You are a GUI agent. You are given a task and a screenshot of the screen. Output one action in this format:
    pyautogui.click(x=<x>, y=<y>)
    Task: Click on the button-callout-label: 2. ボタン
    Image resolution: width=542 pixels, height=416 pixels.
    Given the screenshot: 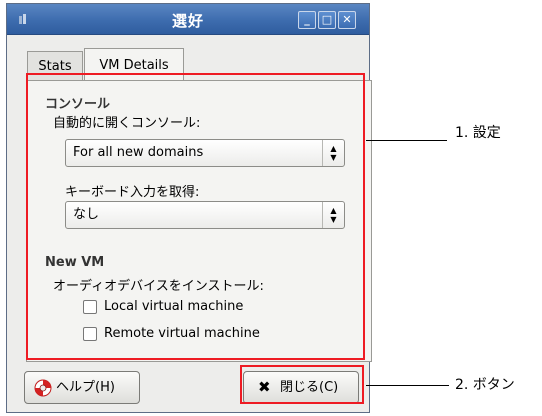 What is the action you would take?
    pyautogui.click(x=485, y=385)
    